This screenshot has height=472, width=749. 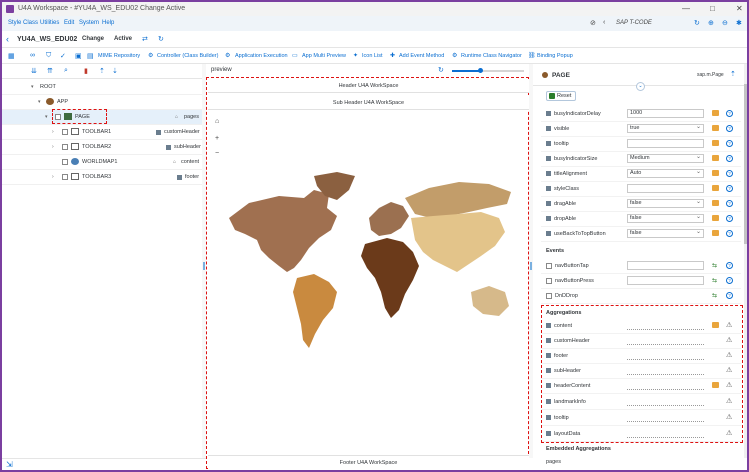 What do you see at coordinates (227, 55) in the screenshot?
I see `execute-icon: ⚙` at bounding box center [227, 55].